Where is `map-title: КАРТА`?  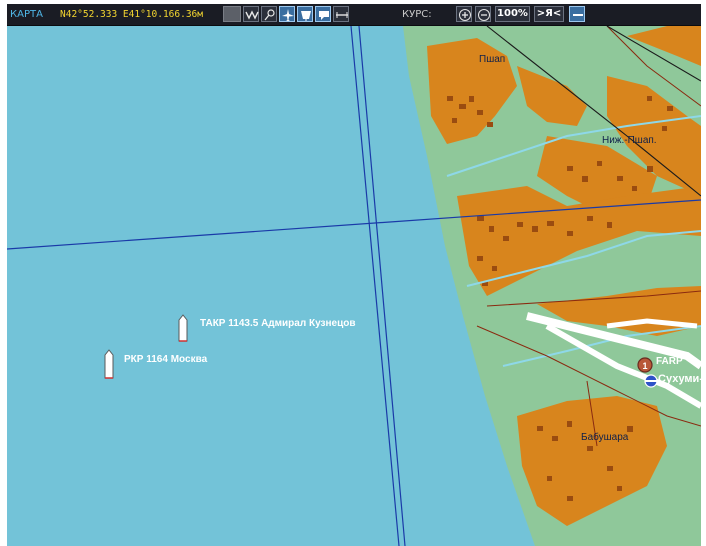
map-title: КАРТА is located at coordinates (26, 14).